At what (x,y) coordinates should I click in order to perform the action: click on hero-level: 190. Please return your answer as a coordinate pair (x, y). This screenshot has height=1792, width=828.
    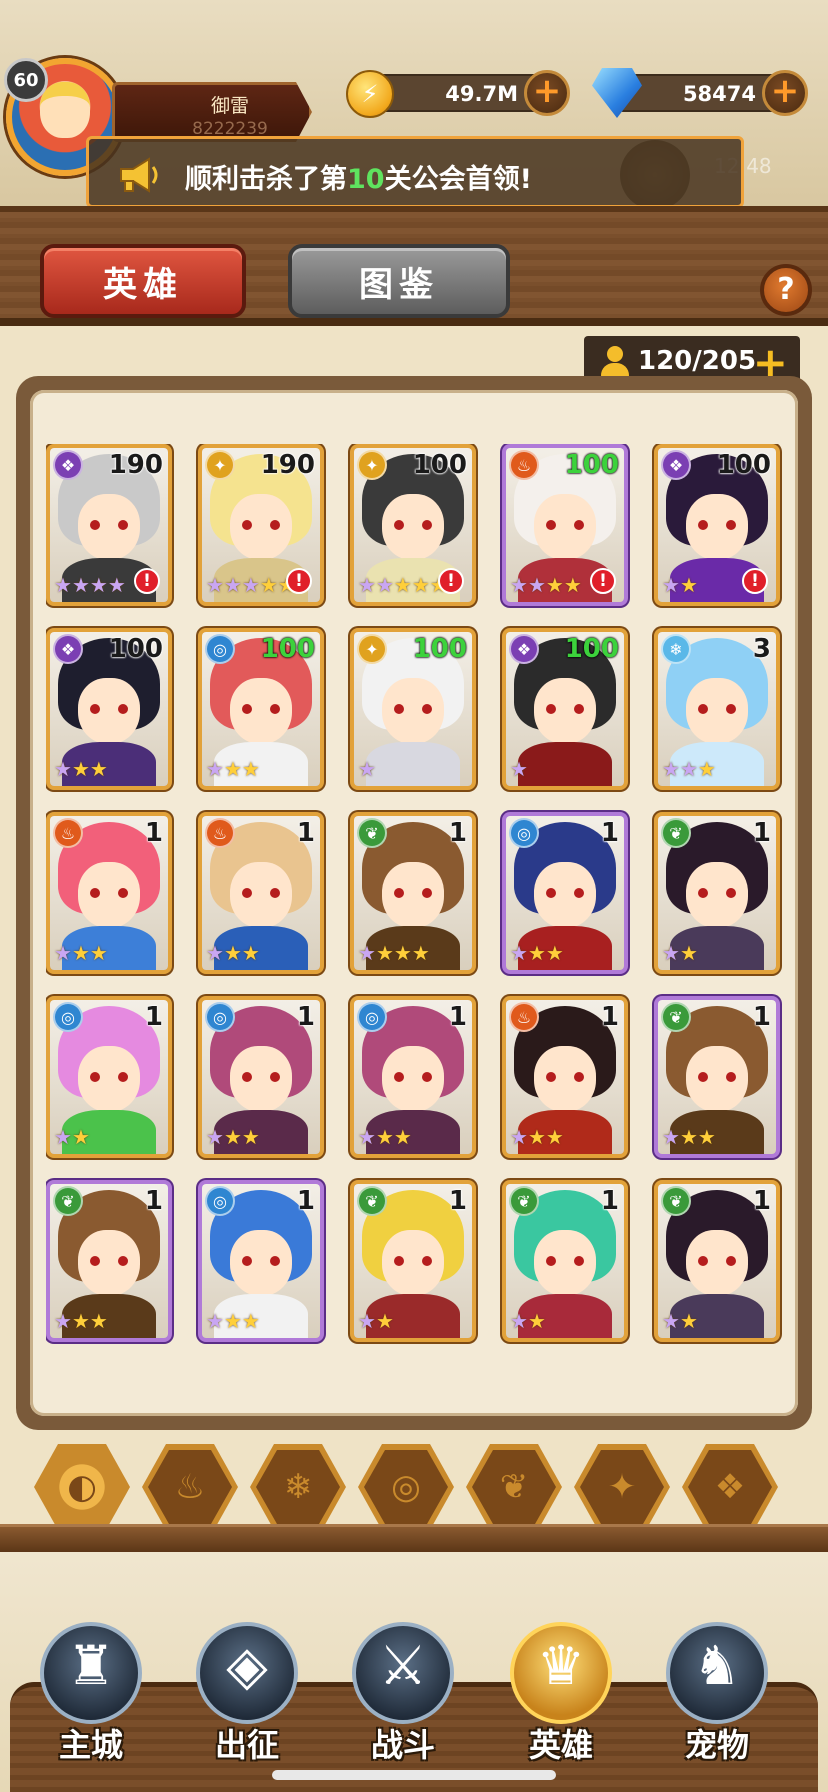
    Looking at the image, I should click on (287, 465).